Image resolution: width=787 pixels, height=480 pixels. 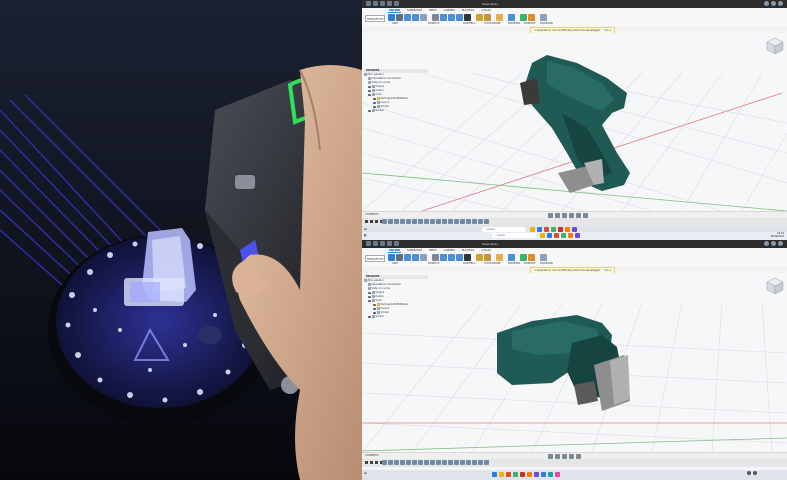 I want to click on group-insert: INSERISCI, so click(x=529, y=263).